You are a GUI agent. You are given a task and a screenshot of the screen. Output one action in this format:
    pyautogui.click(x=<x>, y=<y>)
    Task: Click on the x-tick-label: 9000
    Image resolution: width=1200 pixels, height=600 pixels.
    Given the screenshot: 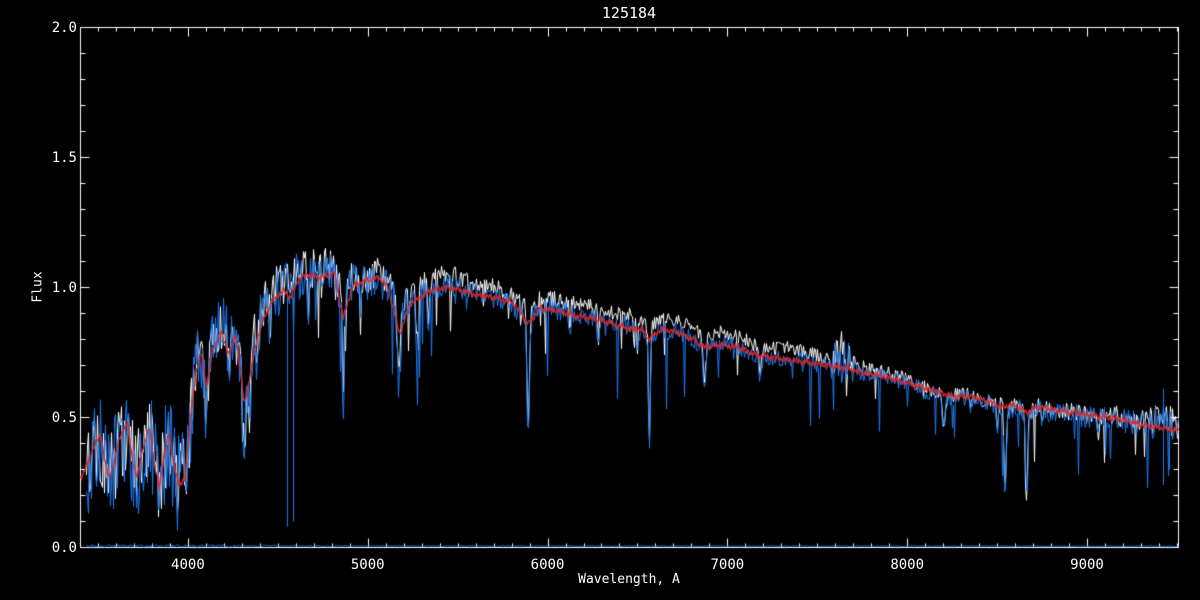 What is the action you would take?
    pyautogui.click(x=1087, y=565)
    